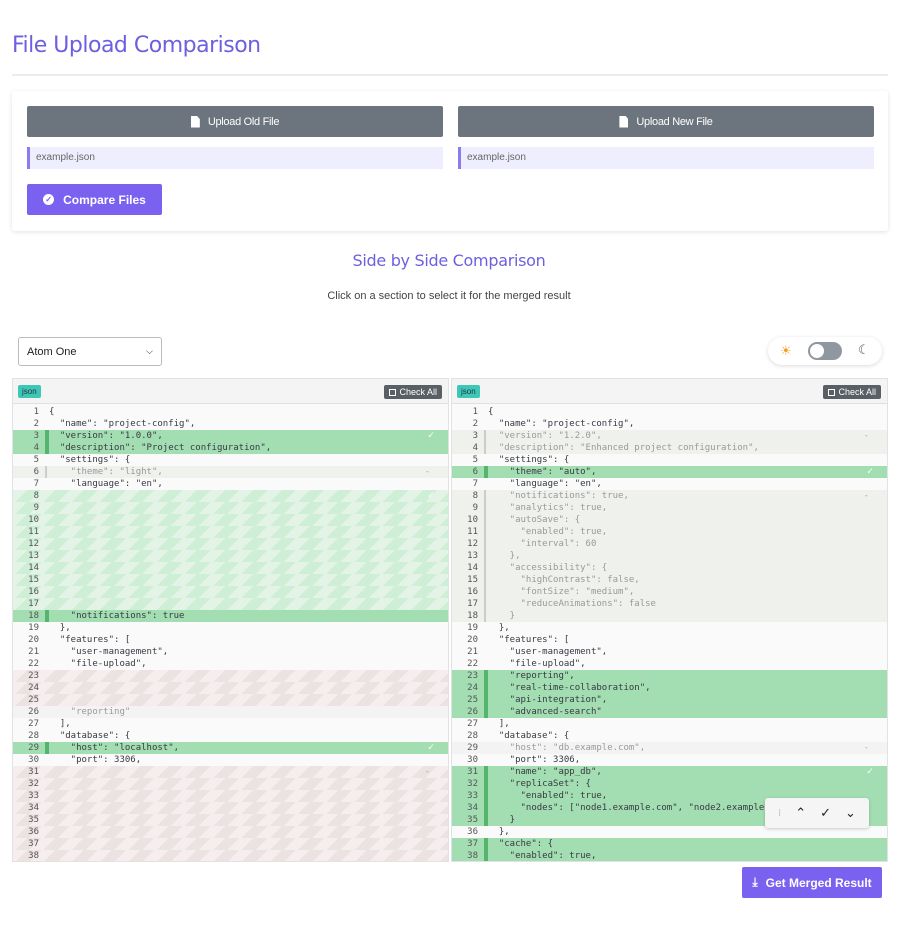  What do you see at coordinates (230, 436) in the screenshot?
I see `code-line: 3 "version": "1.0.0", ✓` at bounding box center [230, 436].